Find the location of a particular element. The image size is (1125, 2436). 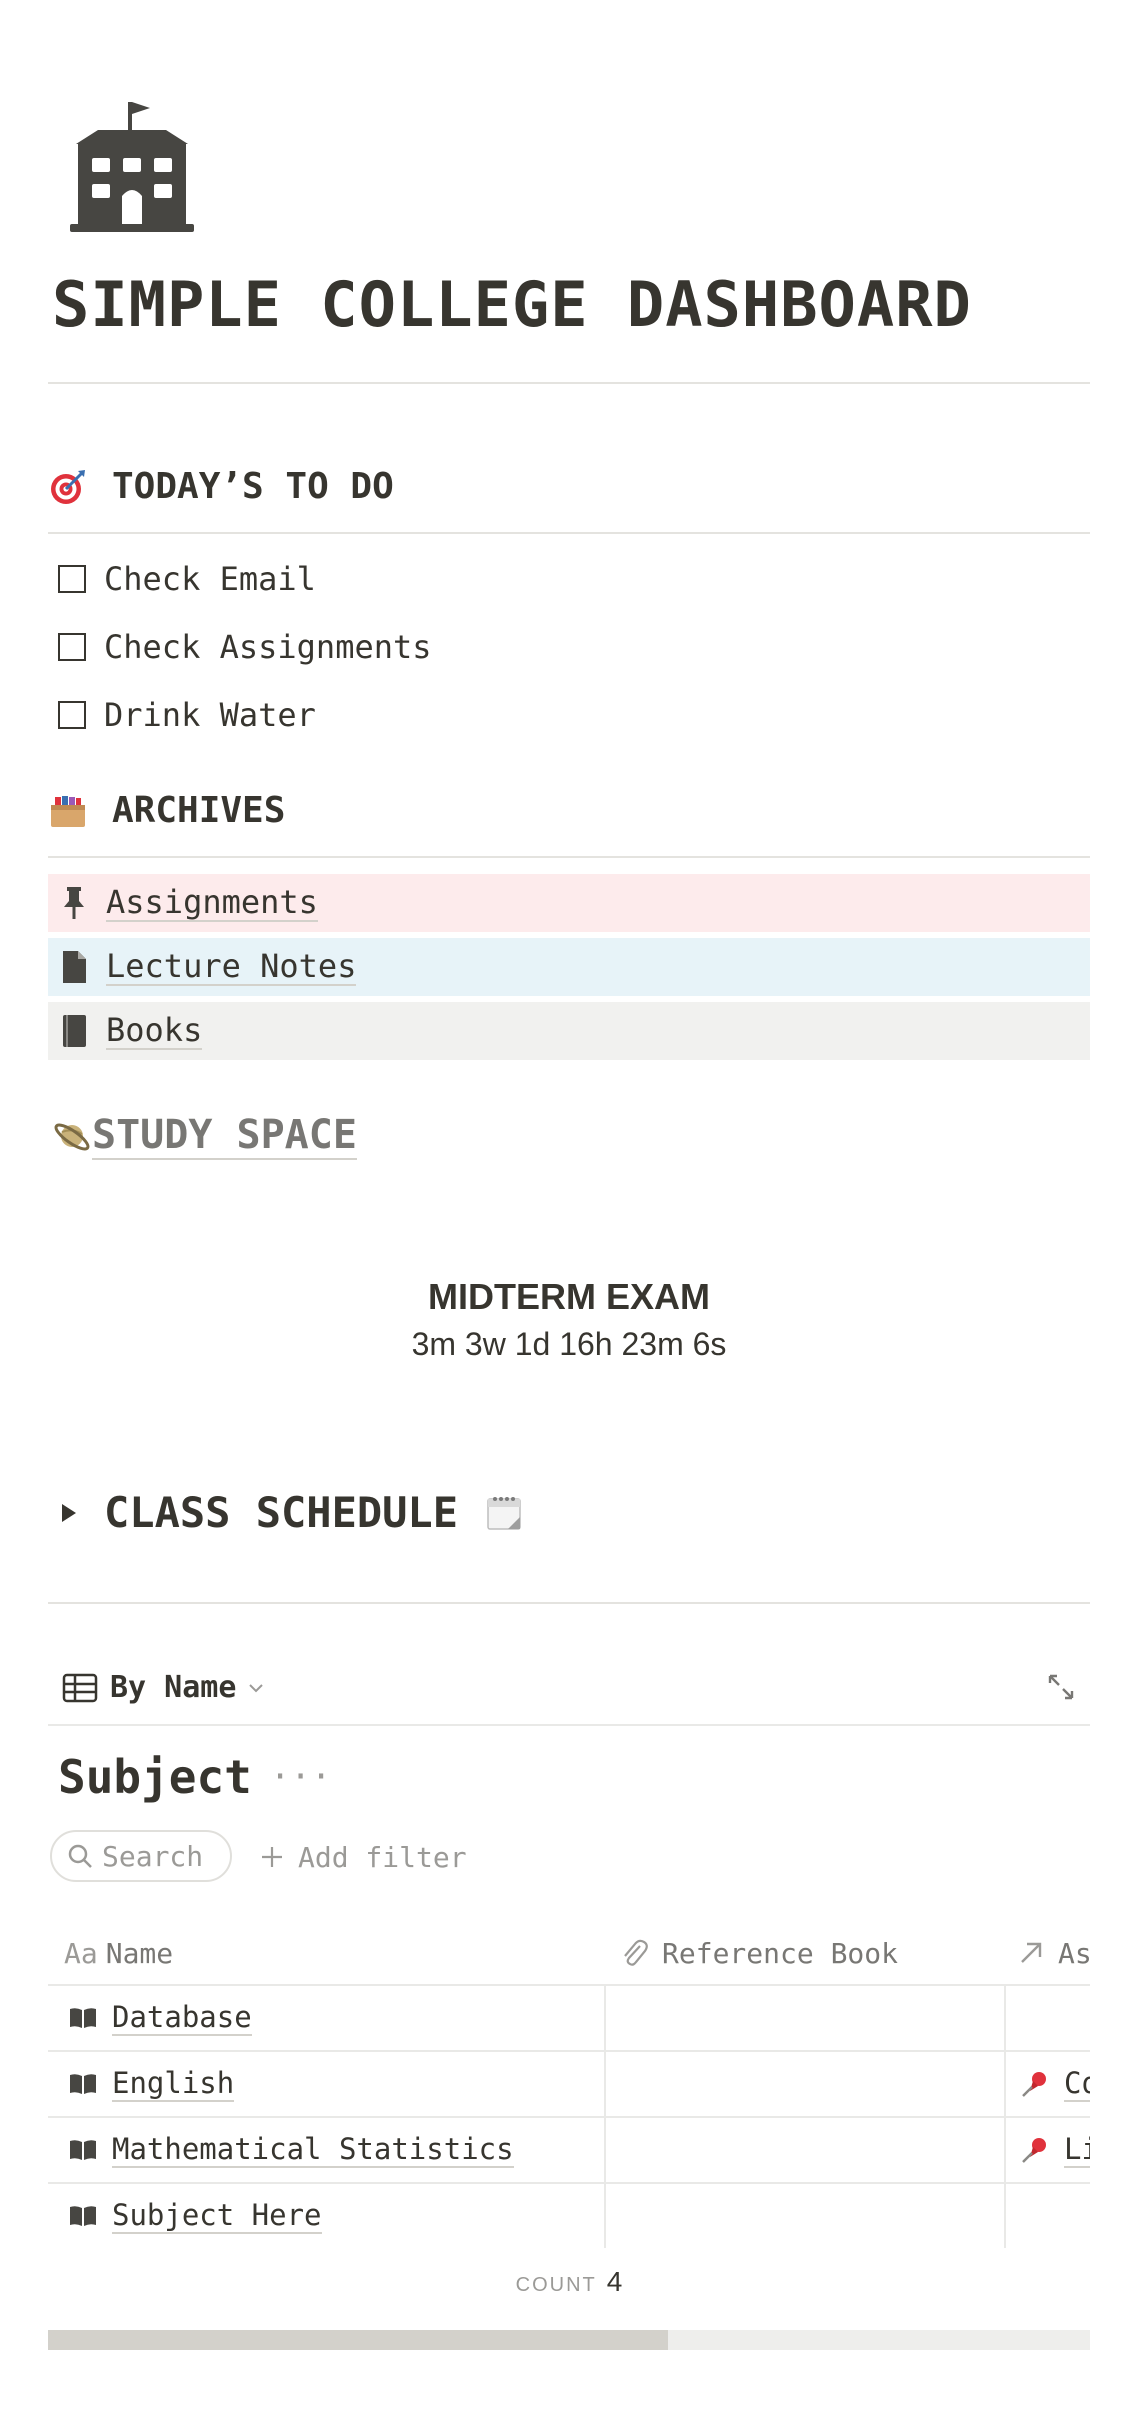

more-options-icon: ··· is located at coordinates (300, 1777).